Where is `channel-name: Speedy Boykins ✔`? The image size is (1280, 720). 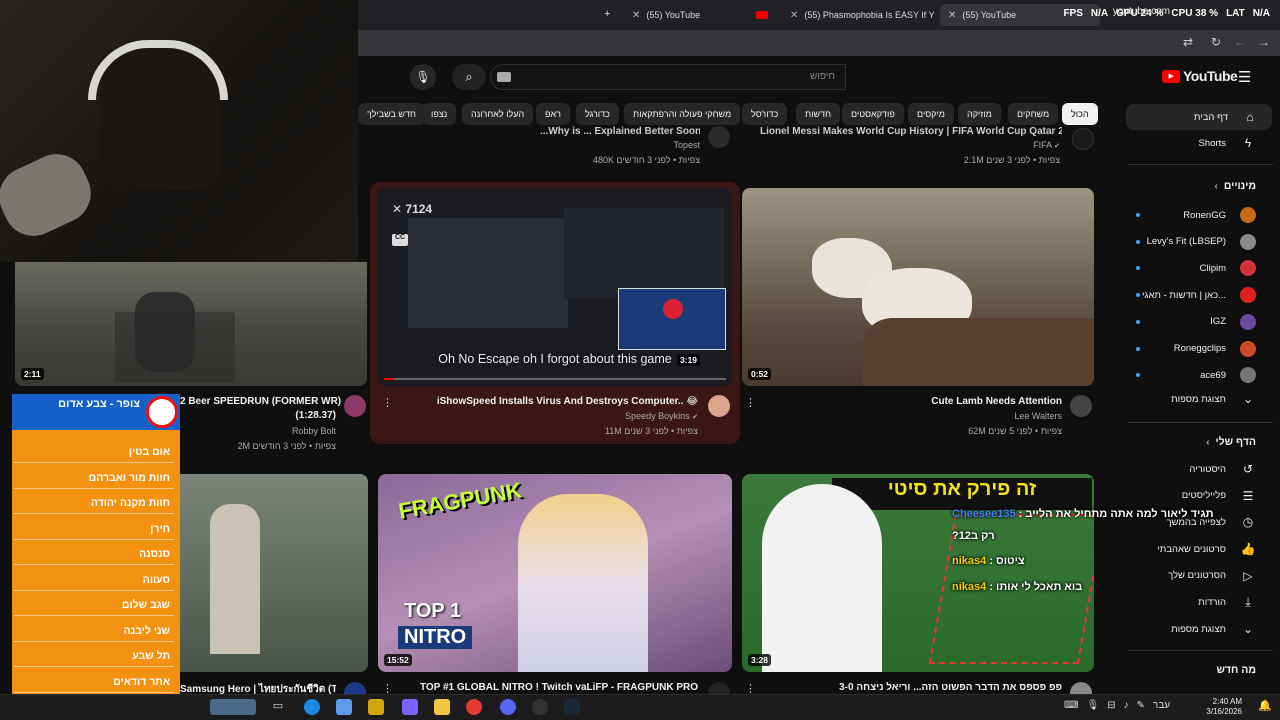
channel-name: Speedy Boykins ✔ is located at coordinates (619, 416).